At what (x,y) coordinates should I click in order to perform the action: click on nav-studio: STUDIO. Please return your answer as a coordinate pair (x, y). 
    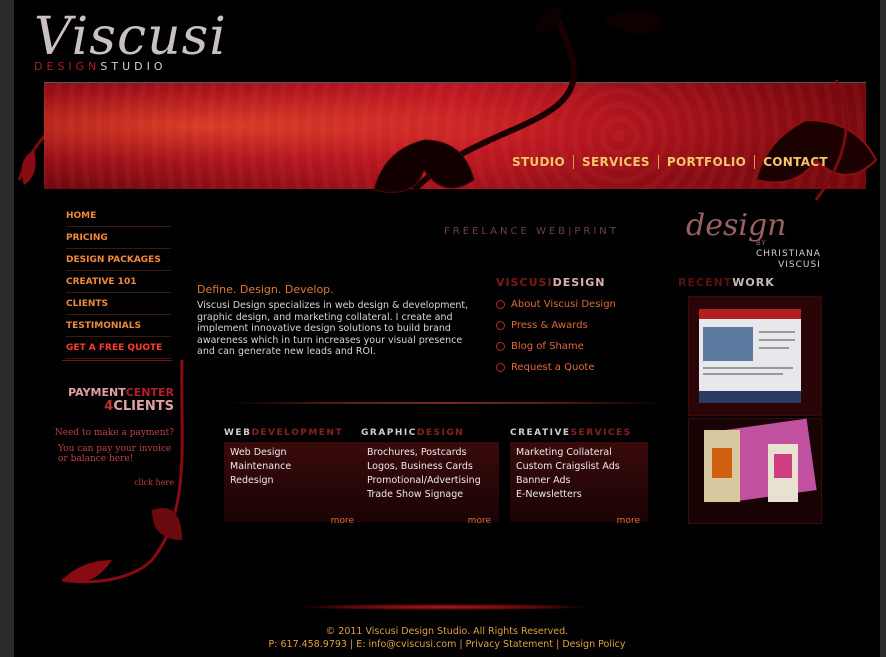
    Looking at the image, I should click on (539, 162).